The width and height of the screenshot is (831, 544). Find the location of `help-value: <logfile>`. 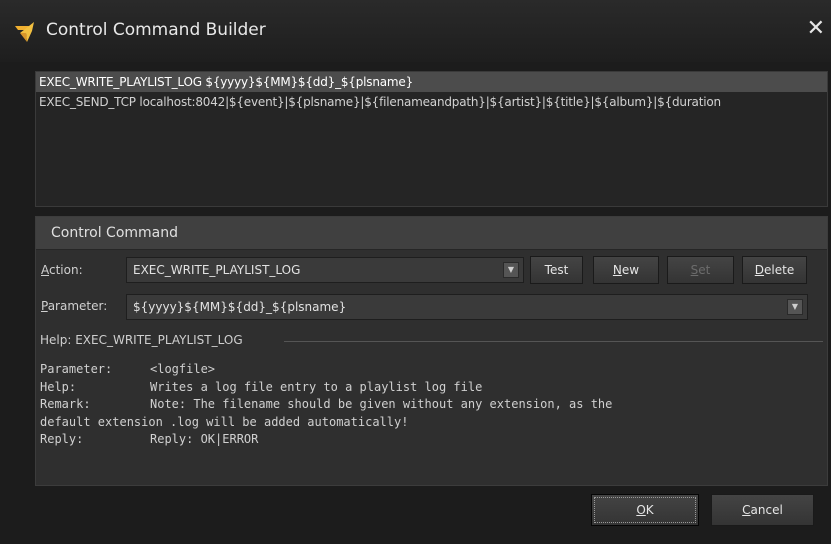

help-value: <logfile> is located at coordinates (183, 369).